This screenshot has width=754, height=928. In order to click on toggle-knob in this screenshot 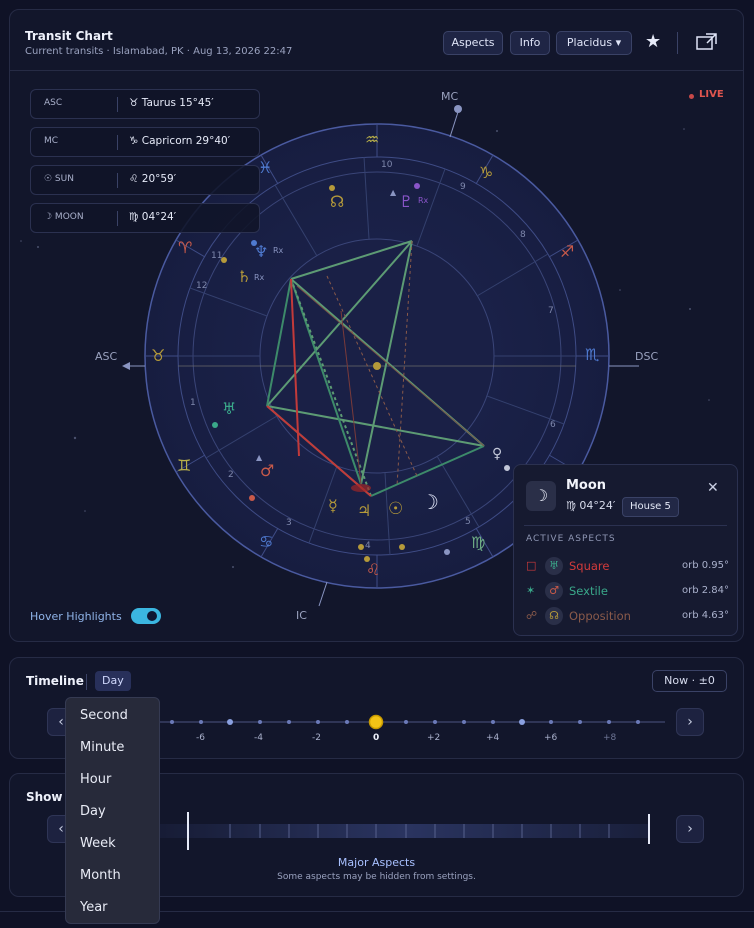, I will do `click(152, 616)`.